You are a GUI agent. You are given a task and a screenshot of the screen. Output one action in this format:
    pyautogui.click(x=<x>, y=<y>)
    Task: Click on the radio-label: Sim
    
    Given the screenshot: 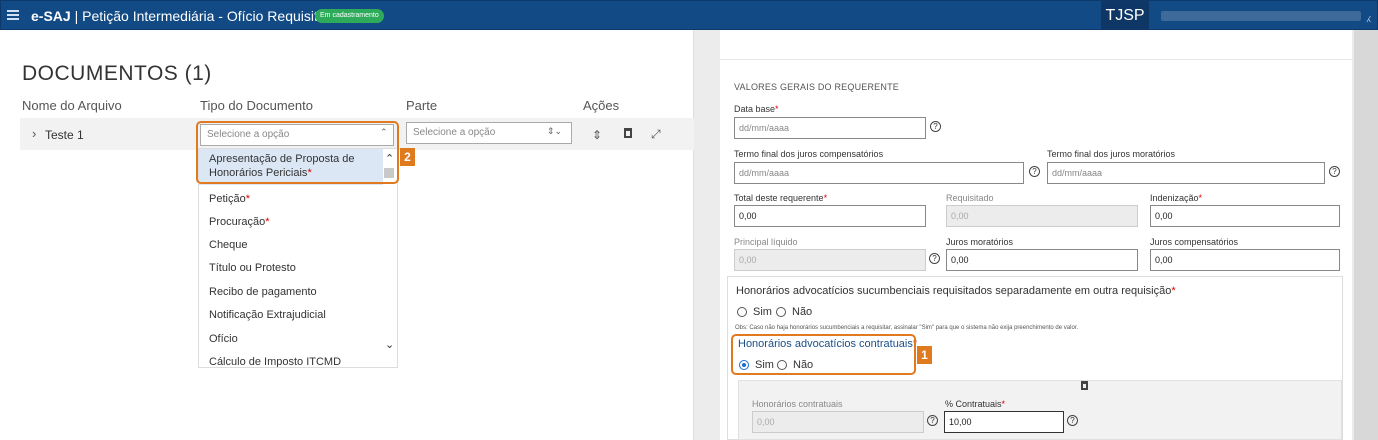 What is the action you would take?
    pyautogui.click(x=762, y=312)
    